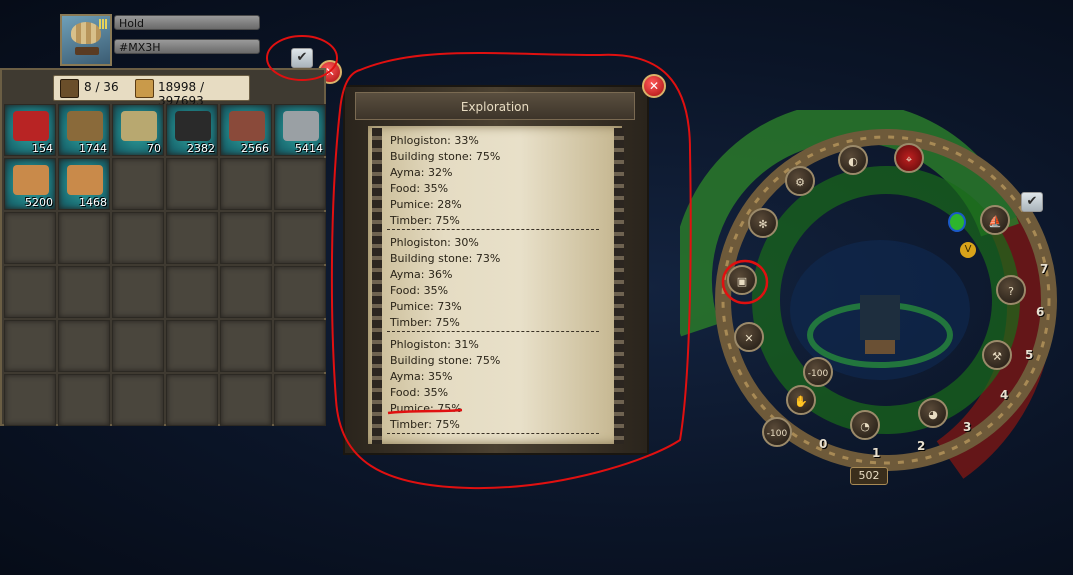  I want to click on coal-icon, so click(193, 126).